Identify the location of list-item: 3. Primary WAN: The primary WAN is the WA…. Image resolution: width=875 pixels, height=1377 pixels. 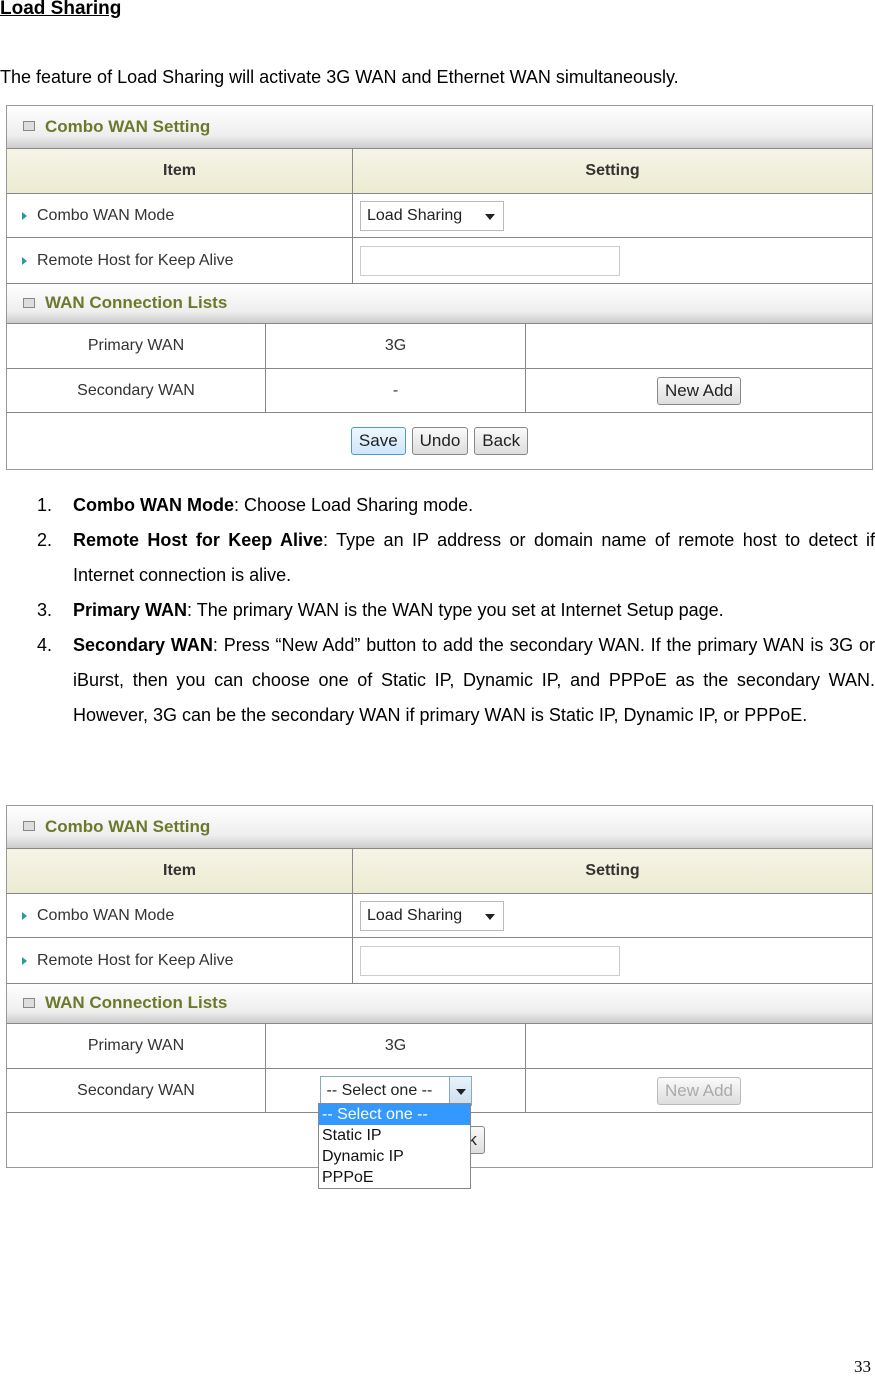
(380, 610).